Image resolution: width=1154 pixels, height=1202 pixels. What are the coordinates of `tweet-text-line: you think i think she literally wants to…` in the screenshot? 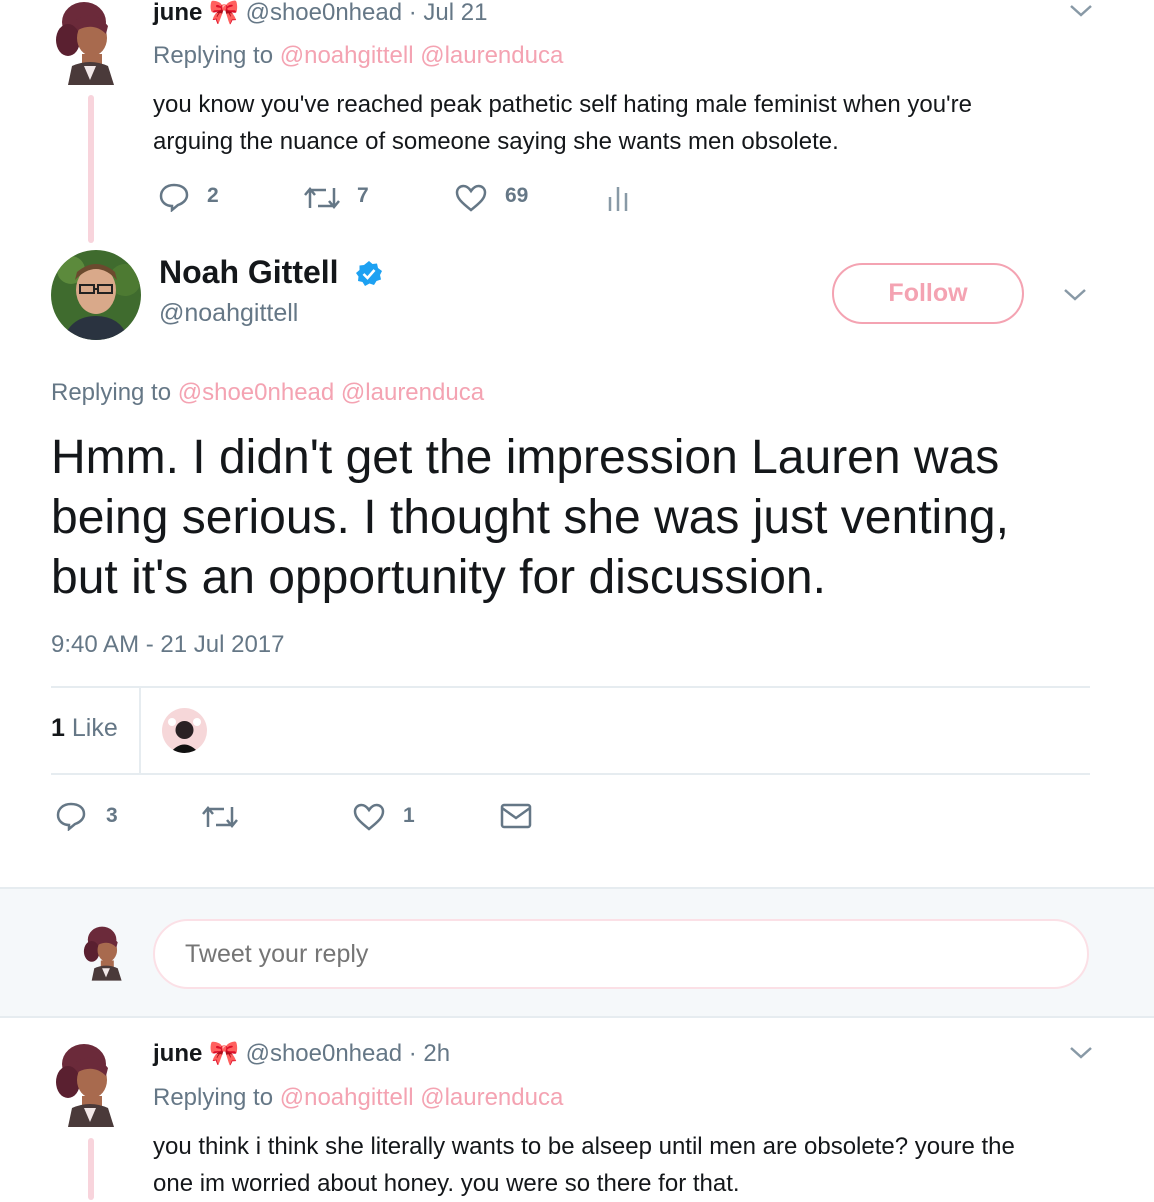 It's located at (584, 1146).